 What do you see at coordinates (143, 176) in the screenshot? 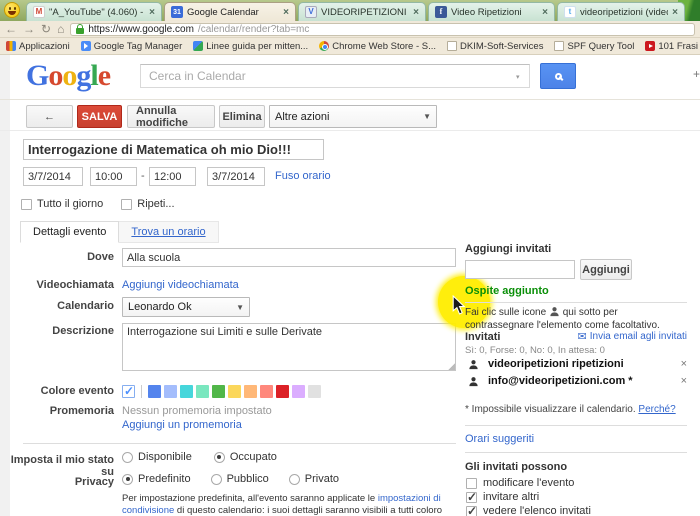
I see `time-range-dash: -` at bounding box center [143, 176].